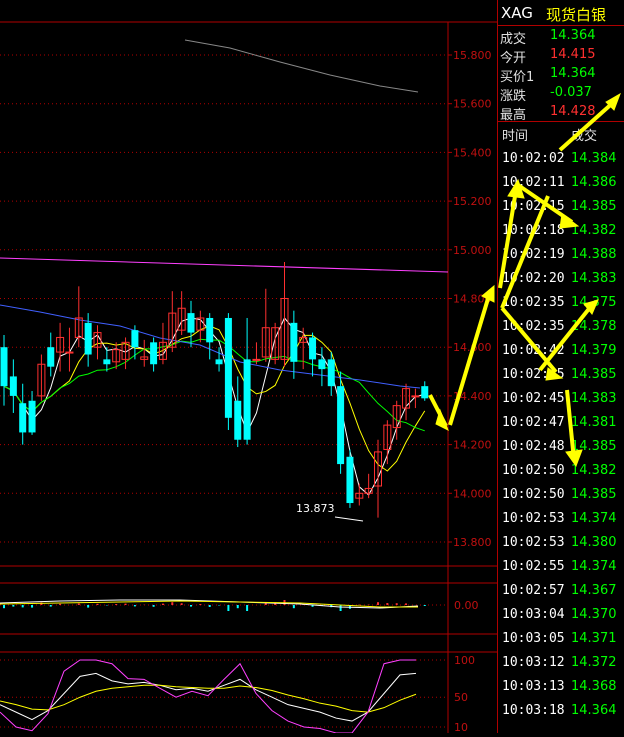 Image resolution: width=624 pixels, height=737 pixels. I want to click on quote-value: 14.415, so click(573, 54).